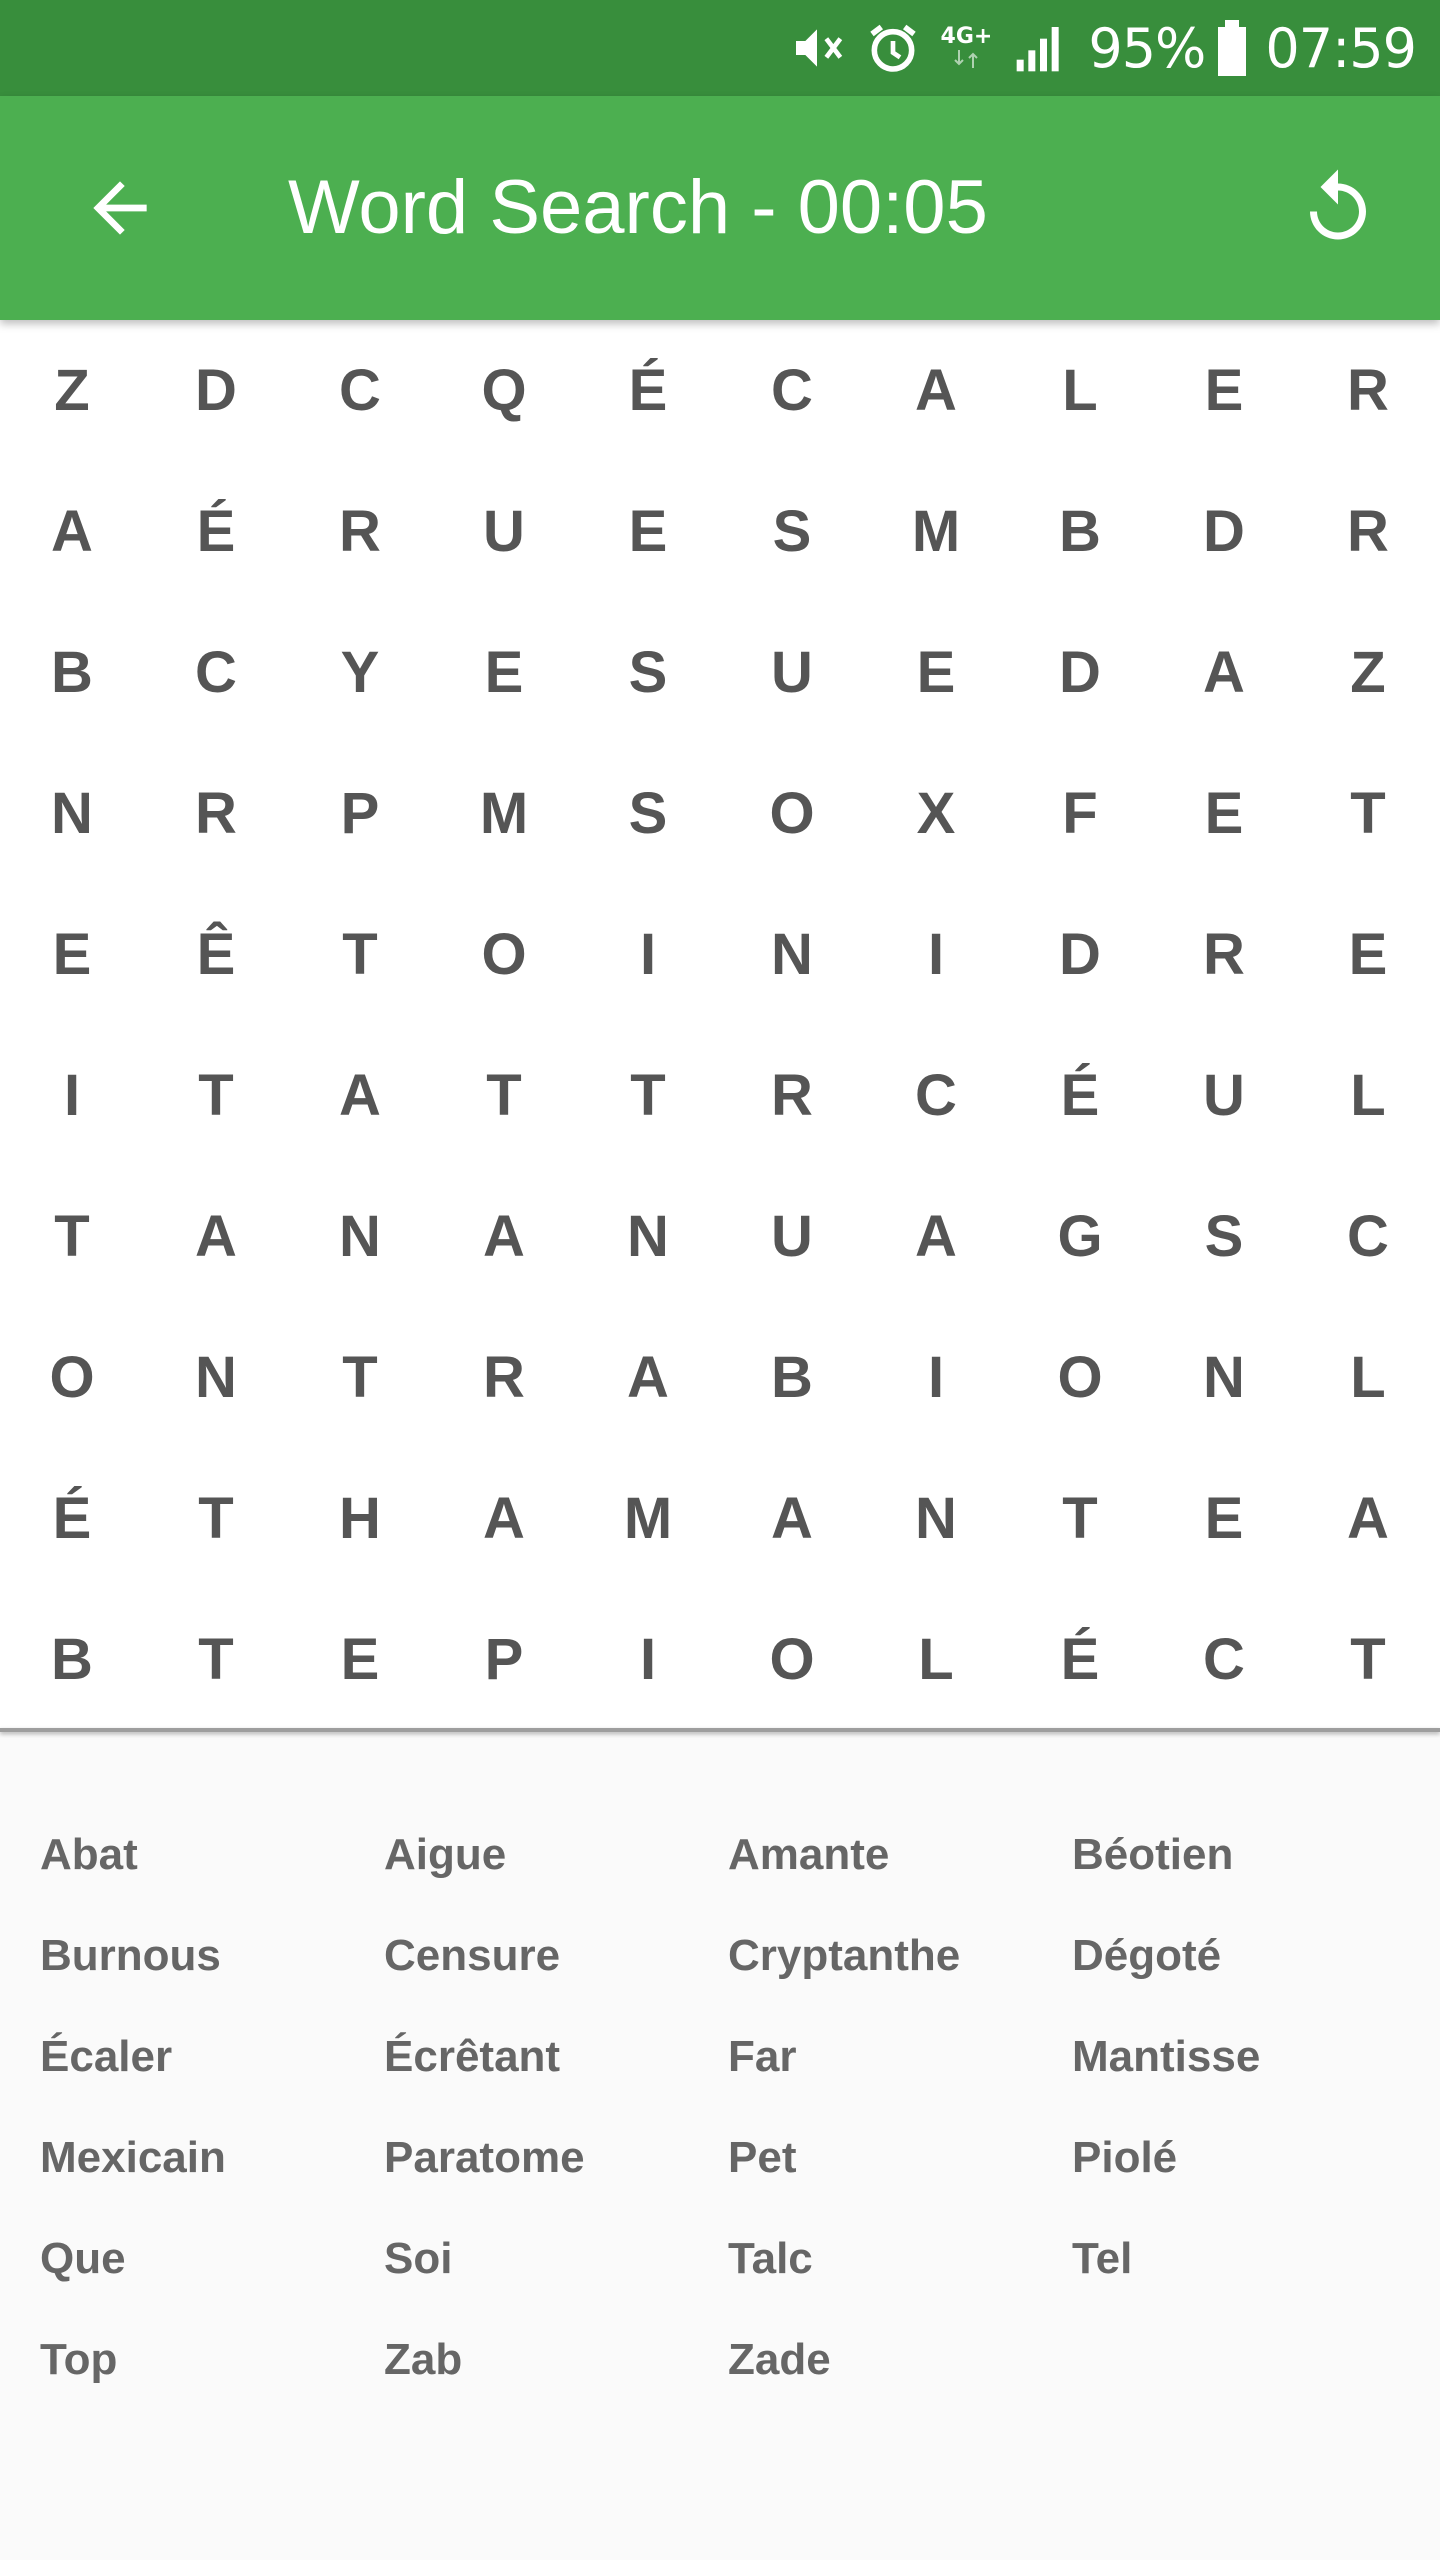  What do you see at coordinates (360, 1518) in the screenshot?
I see `grid-cell: H` at bounding box center [360, 1518].